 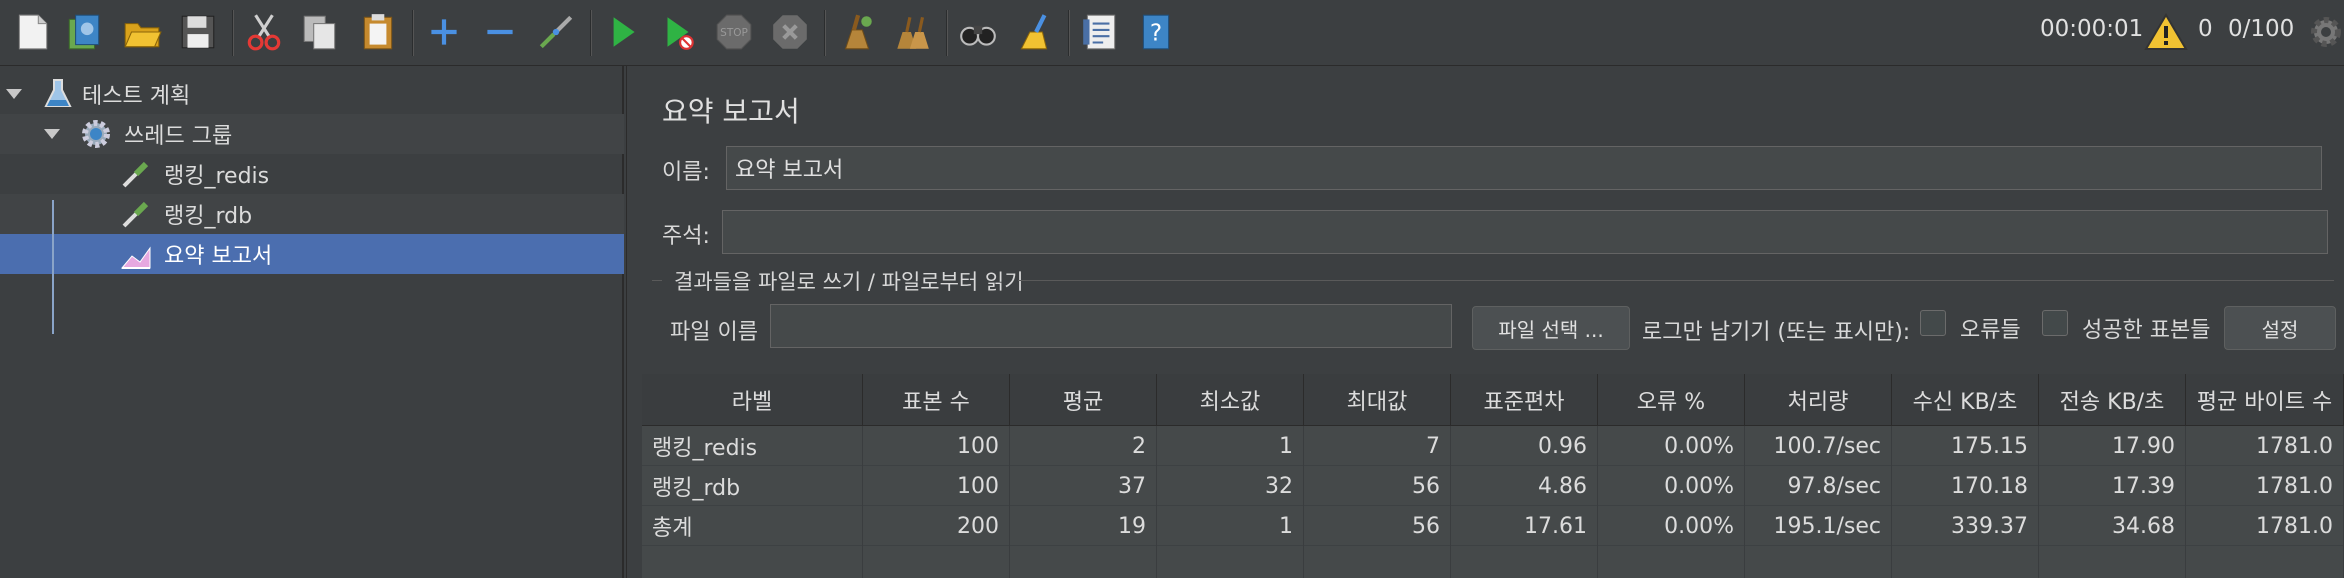 I want to click on tree-guide-line, so click(x=53, y=267).